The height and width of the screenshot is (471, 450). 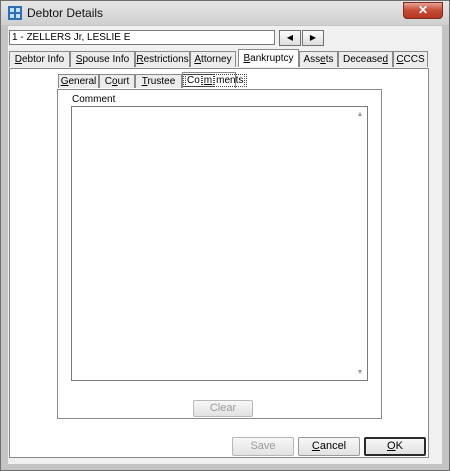 I want to click on window-title: Debtor Details, so click(x=65, y=13).